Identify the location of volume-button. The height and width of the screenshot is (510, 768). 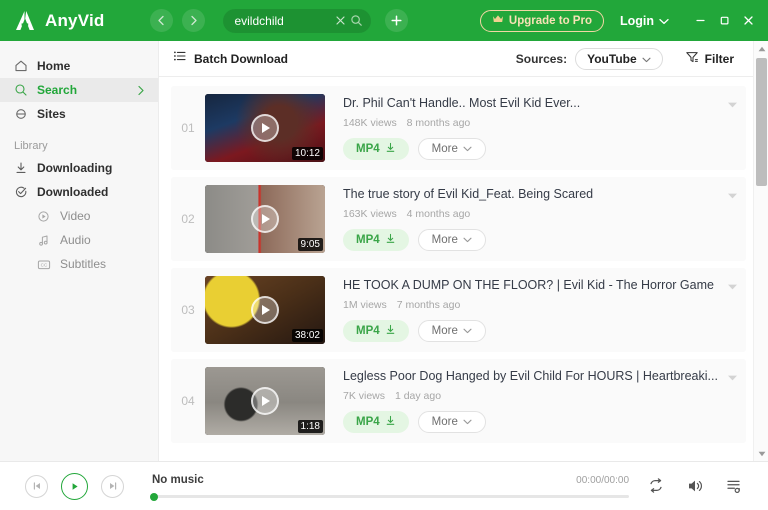
(695, 486).